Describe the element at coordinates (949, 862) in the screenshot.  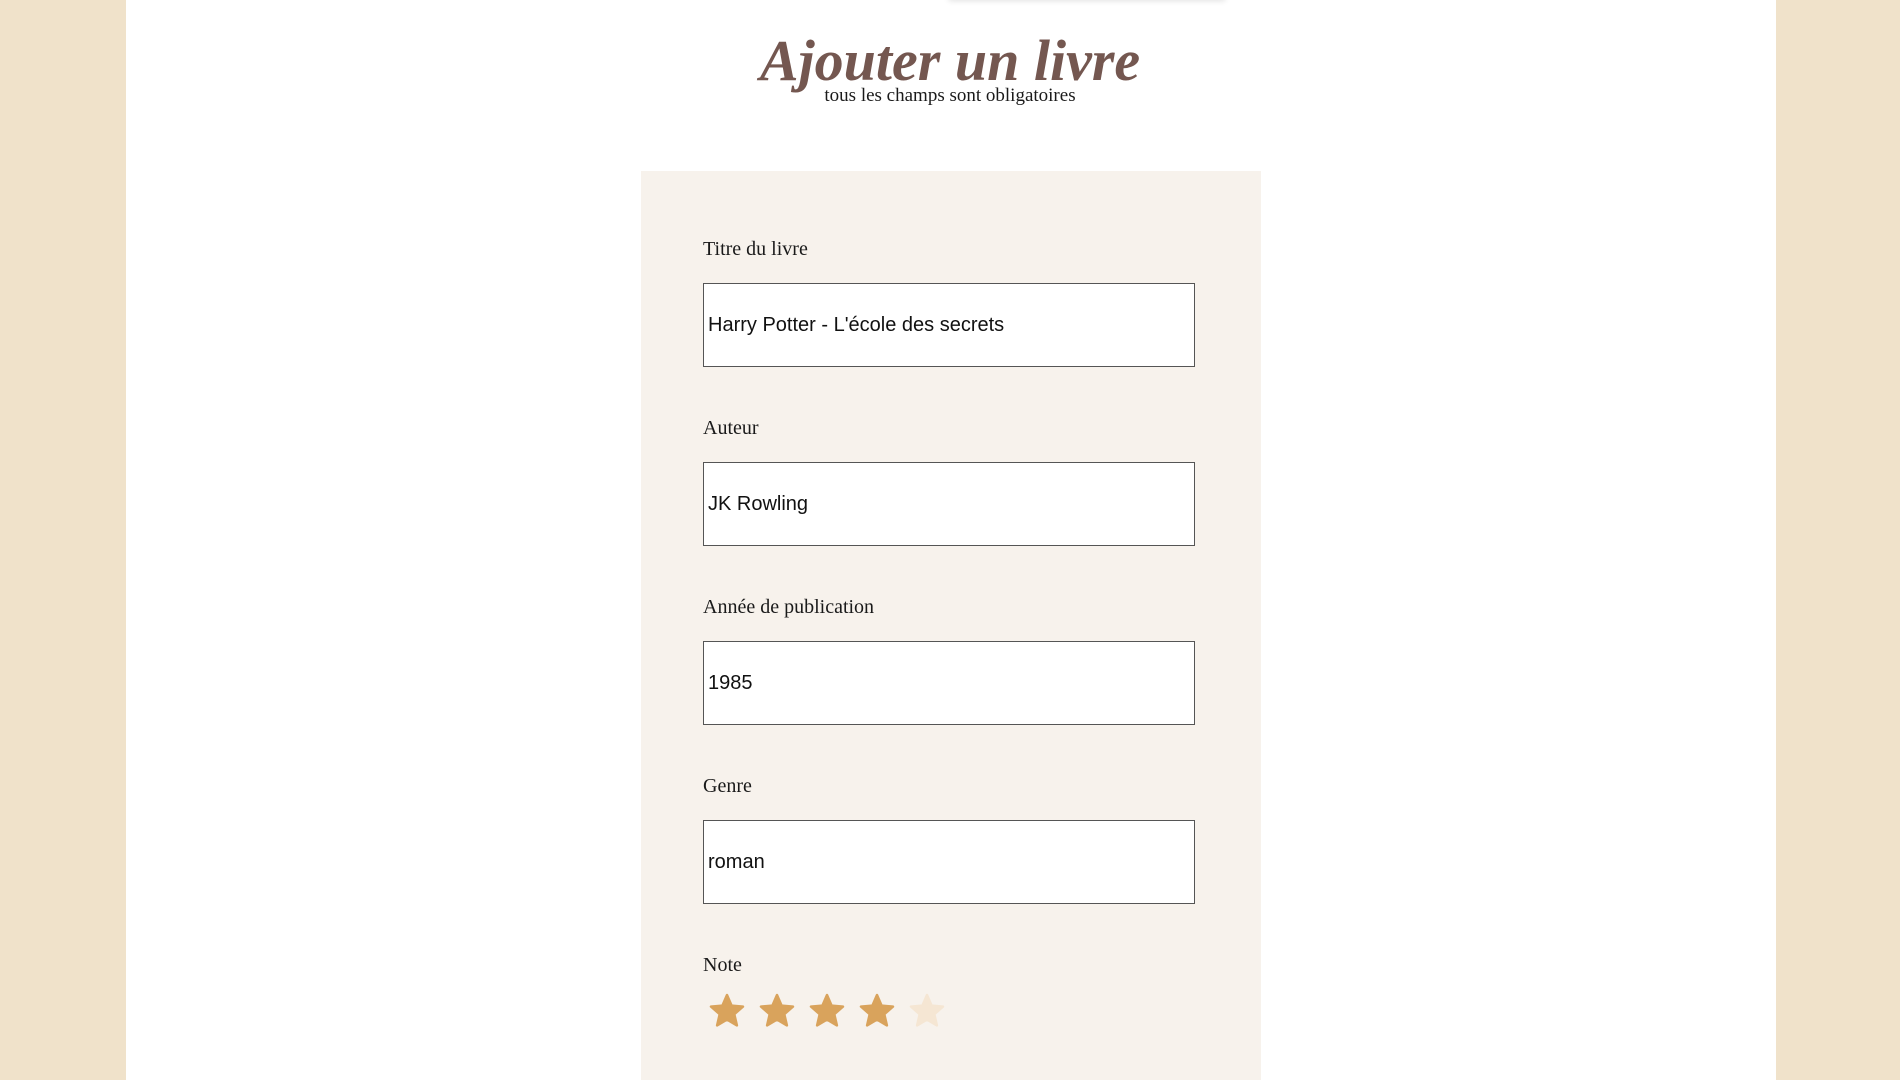
I see `genre-input` at that location.